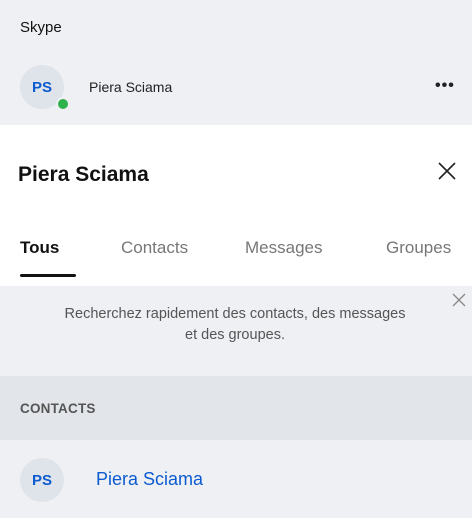  What do you see at coordinates (48, 275) in the screenshot?
I see `active-tab-indicator` at bounding box center [48, 275].